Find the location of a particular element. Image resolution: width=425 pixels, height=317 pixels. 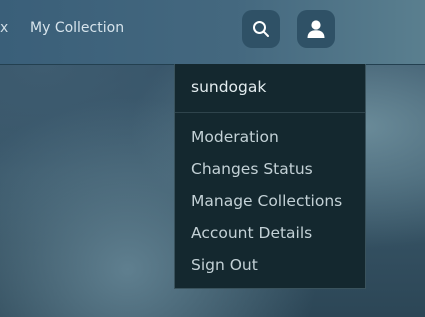

user-icon is located at coordinates (316, 29).